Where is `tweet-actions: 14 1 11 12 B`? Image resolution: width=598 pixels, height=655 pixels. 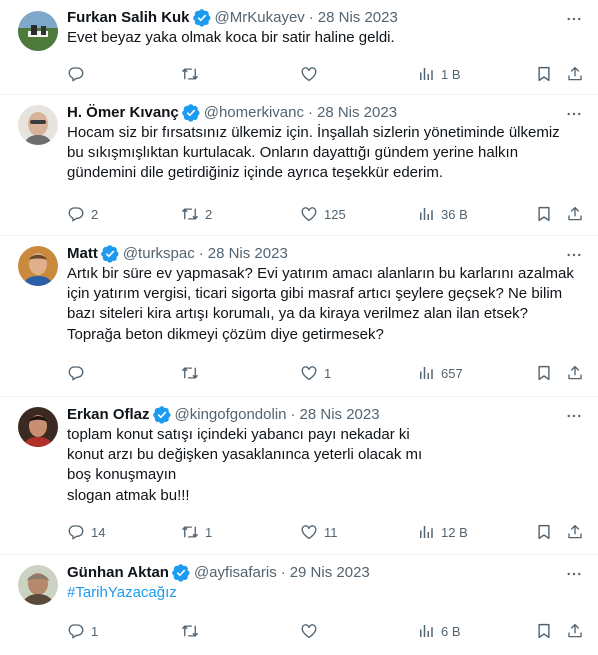 tweet-actions: 14 1 11 12 B is located at coordinates (327, 532).